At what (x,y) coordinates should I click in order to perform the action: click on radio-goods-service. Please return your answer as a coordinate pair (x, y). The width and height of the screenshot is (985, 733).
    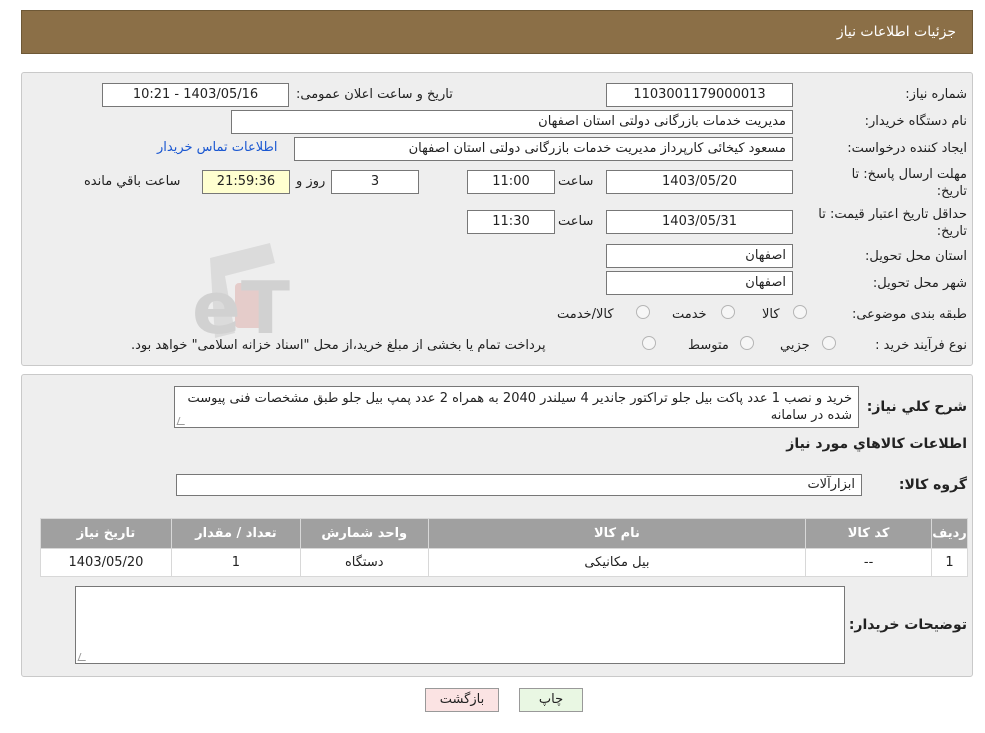
    Looking at the image, I should click on (643, 312).